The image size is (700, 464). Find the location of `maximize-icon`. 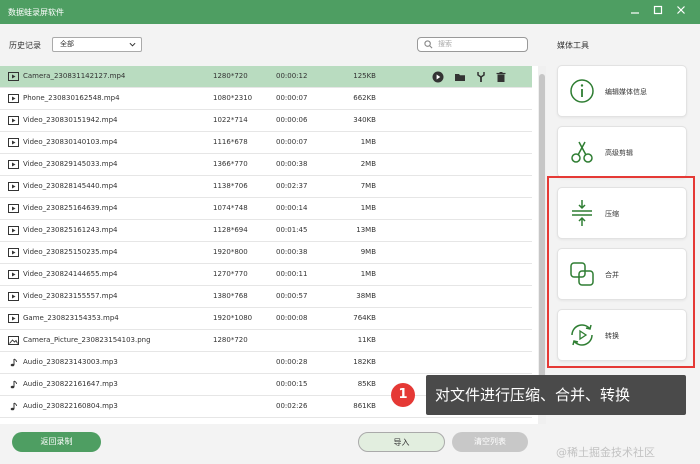

maximize-icon is located at coordinates (658, 12).